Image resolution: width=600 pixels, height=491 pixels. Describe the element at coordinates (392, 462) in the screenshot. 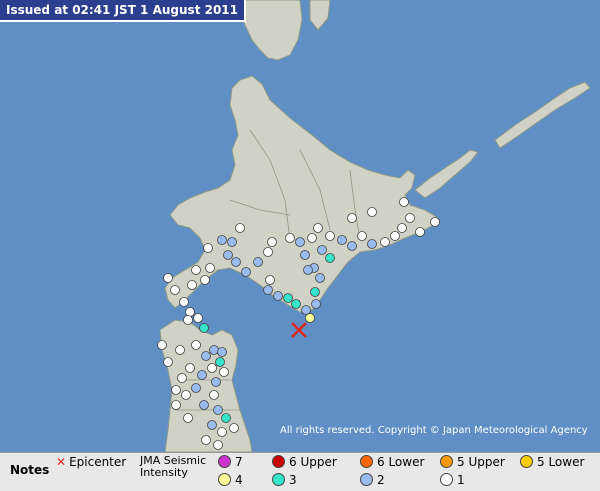

I see `legend-level-3: 6 Lower` at that location.